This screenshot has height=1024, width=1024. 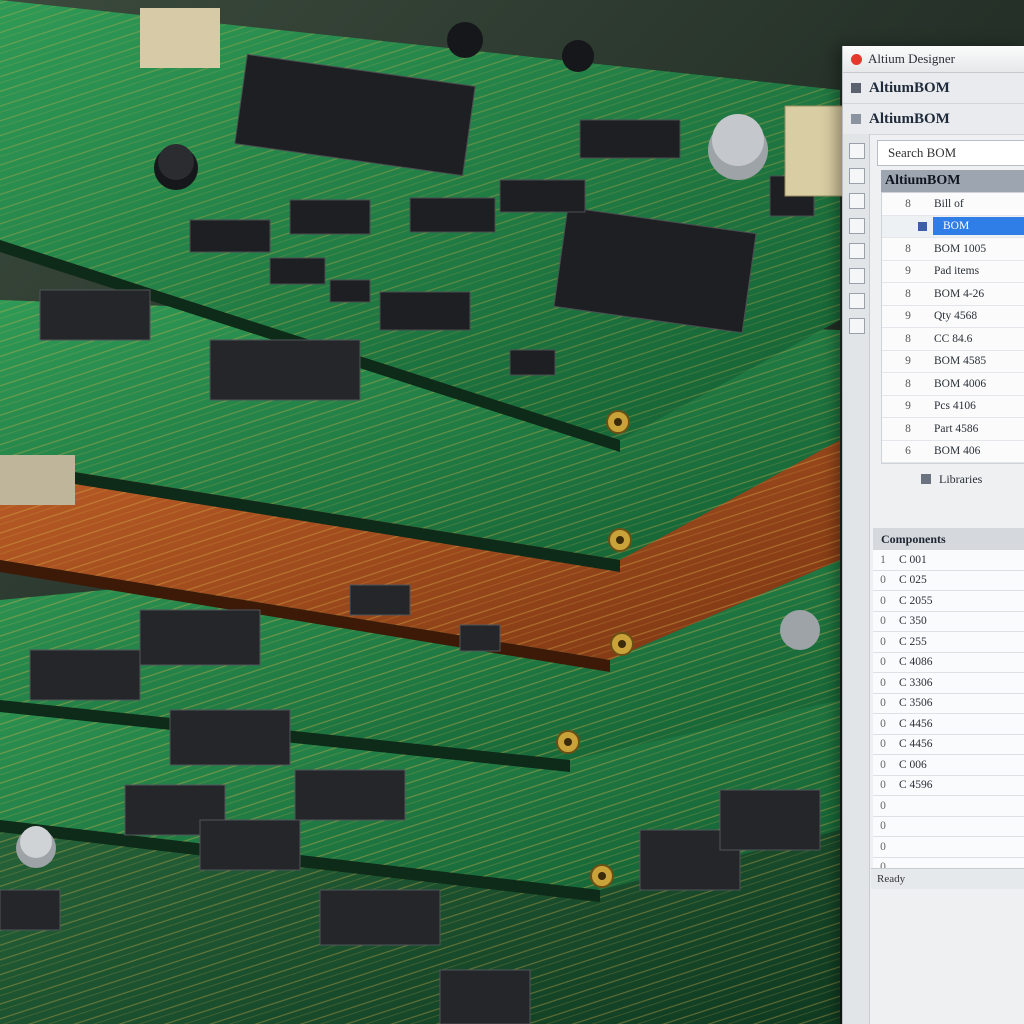 What do you see at coordinates (856, 119) in the screenshot?
I see `document-icon` at bounding box center [856, 119].